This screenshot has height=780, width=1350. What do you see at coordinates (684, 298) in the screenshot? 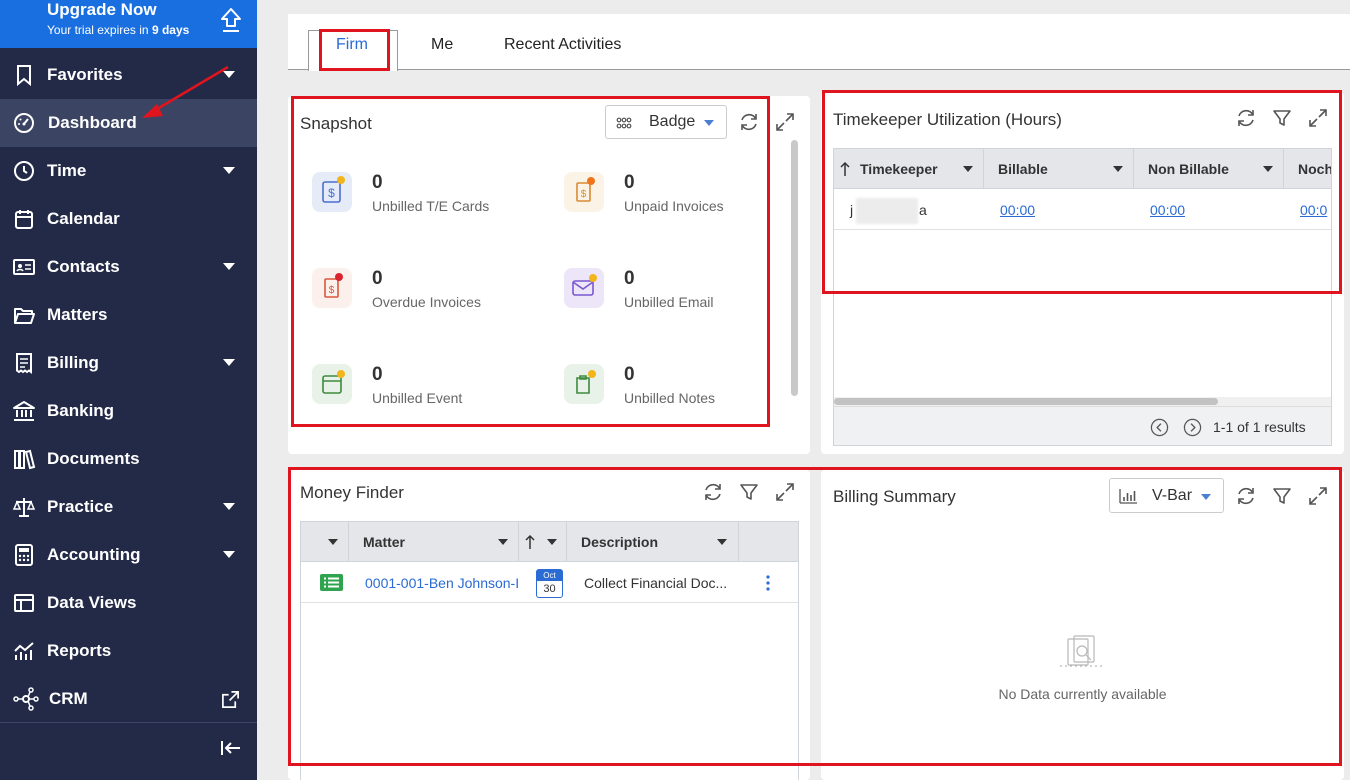
I see `snapshot-item: 0 Unbilled Email` at bounding box center [684, 298].